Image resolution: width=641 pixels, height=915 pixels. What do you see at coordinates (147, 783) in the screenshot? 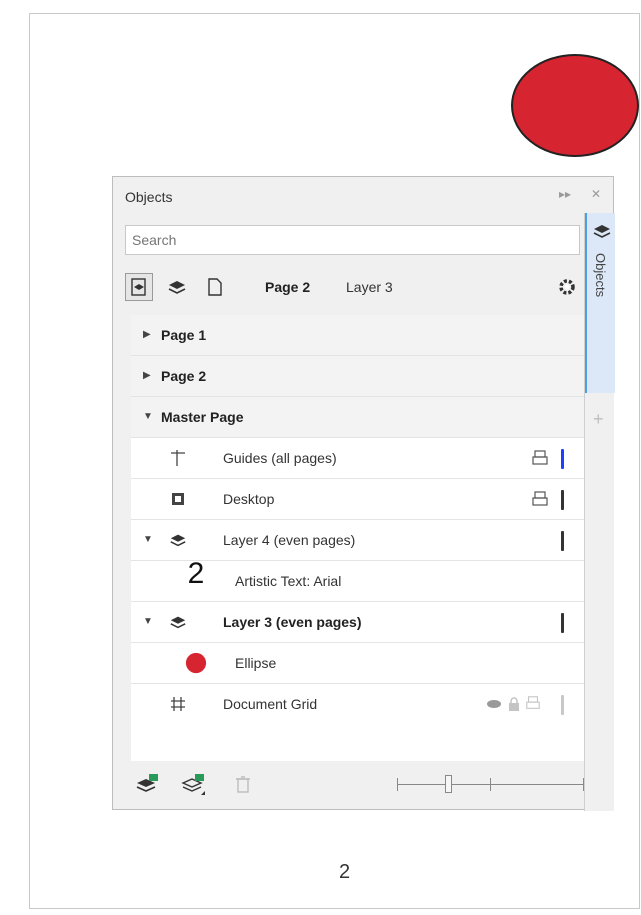
I see `new-layer-icon` at bounding box center [147, 783].